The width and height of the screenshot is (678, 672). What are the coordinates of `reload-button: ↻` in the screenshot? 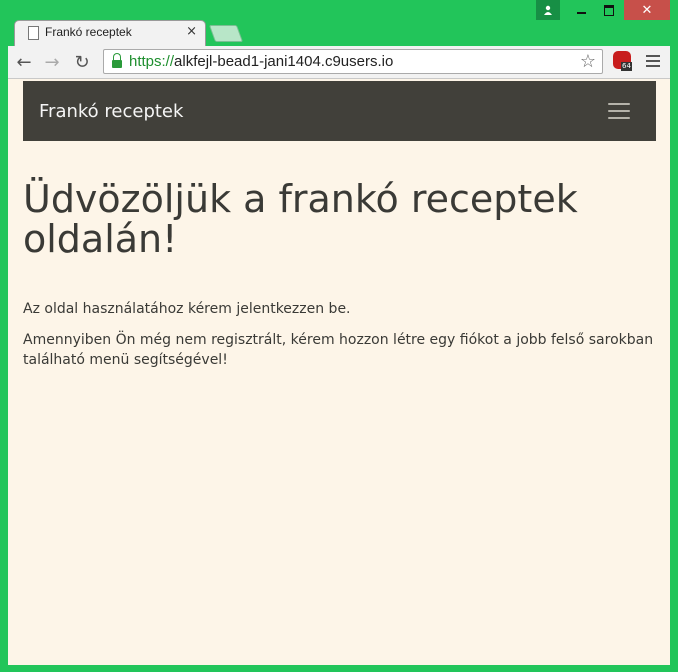 It's located at (82, 62).